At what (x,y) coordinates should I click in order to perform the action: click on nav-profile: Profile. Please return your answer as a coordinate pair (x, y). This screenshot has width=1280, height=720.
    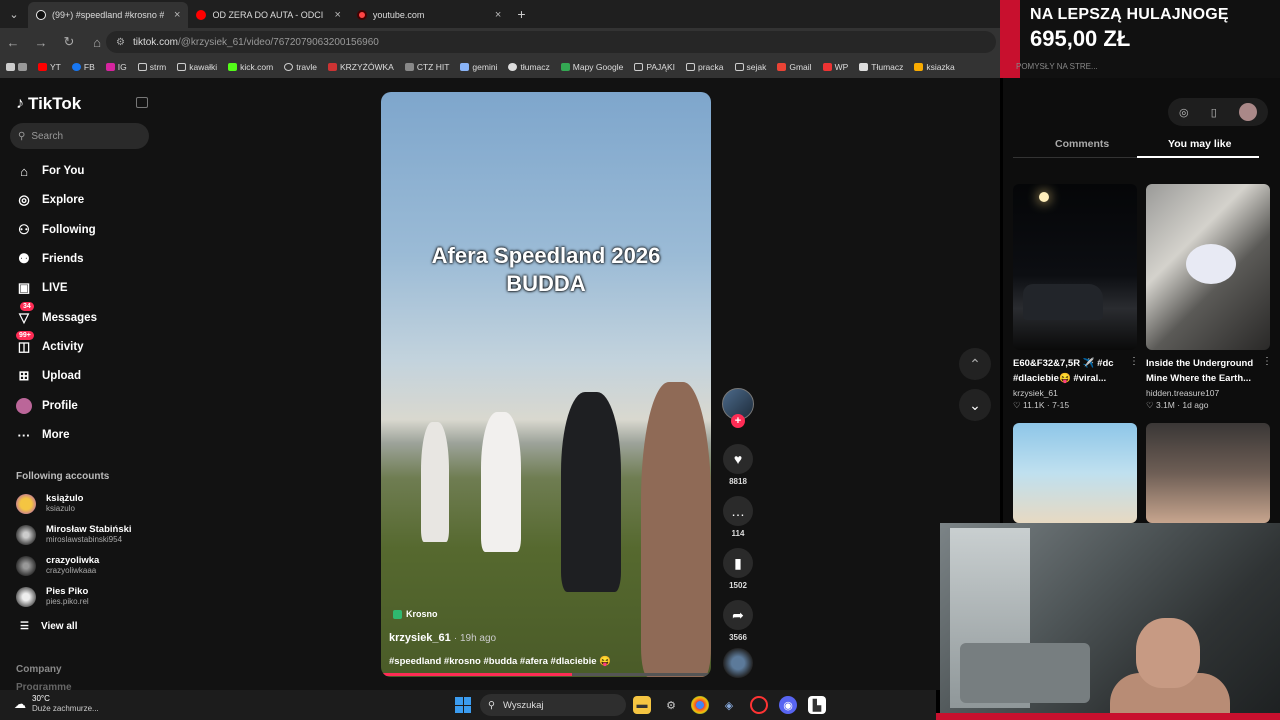
    Looking at the image, I should click on (47, 406).